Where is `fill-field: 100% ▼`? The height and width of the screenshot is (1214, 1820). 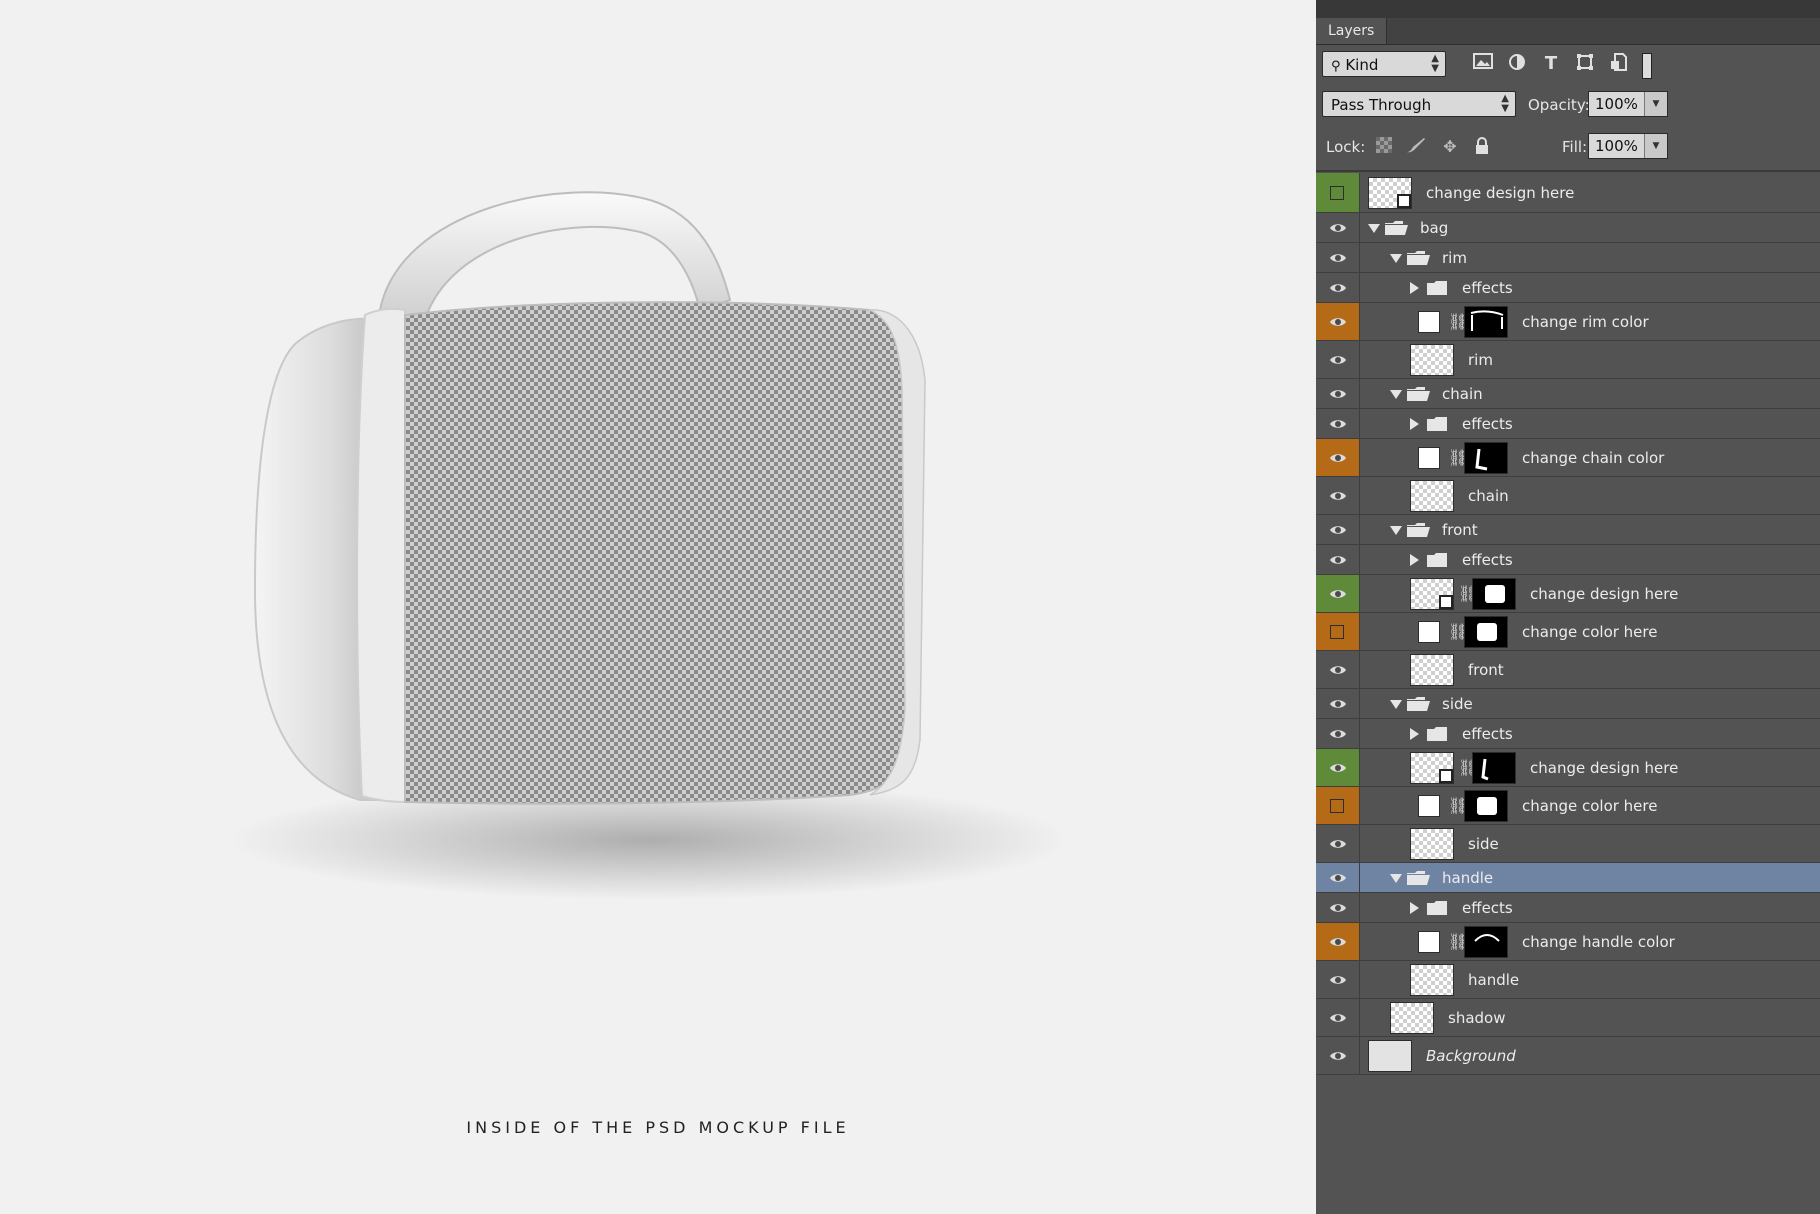 fill-field: 100% ▼ is located at coordinates (1628, 146).